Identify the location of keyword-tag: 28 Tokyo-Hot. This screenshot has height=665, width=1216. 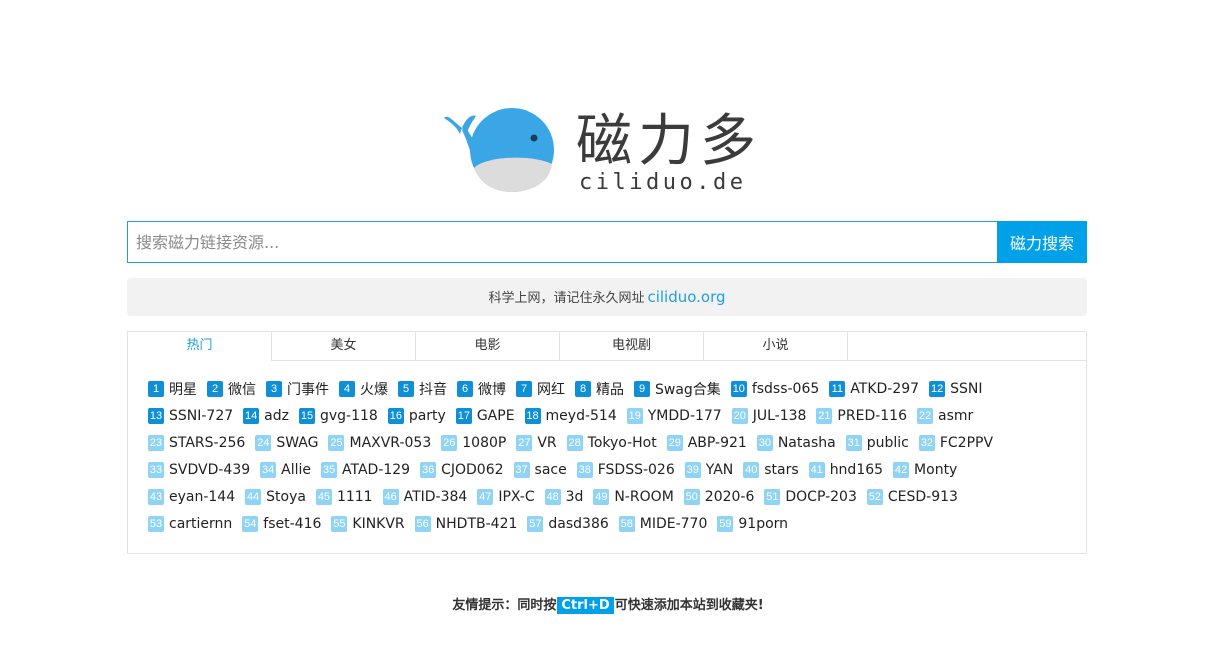
(611, 442).